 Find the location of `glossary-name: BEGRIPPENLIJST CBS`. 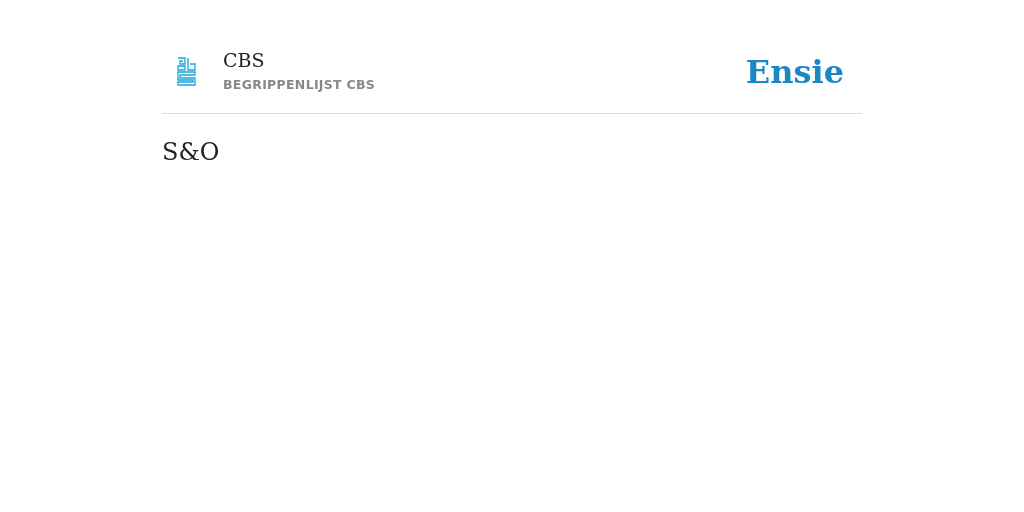

glossary-name: BEGRIPPENLIJST CBS is located at coordinates (299, 85).